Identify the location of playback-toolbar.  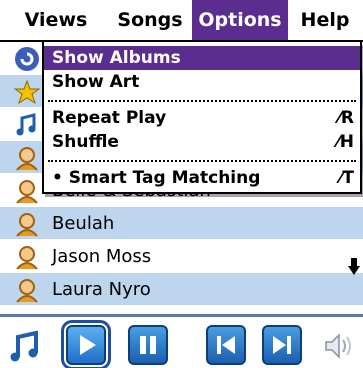
(181, 341).